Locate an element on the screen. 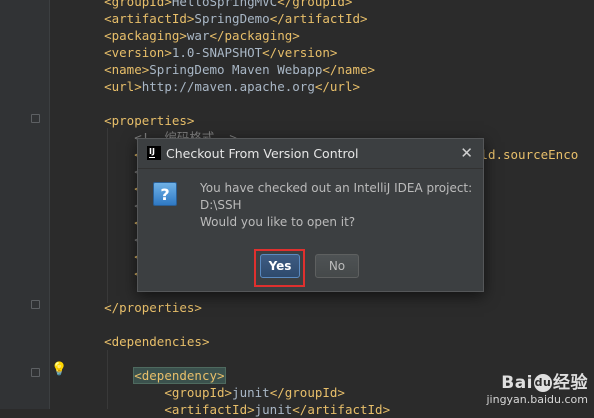 The width and height of the screenshot is (594, 418). question-icon: ? is located at coordinates (165, 194).